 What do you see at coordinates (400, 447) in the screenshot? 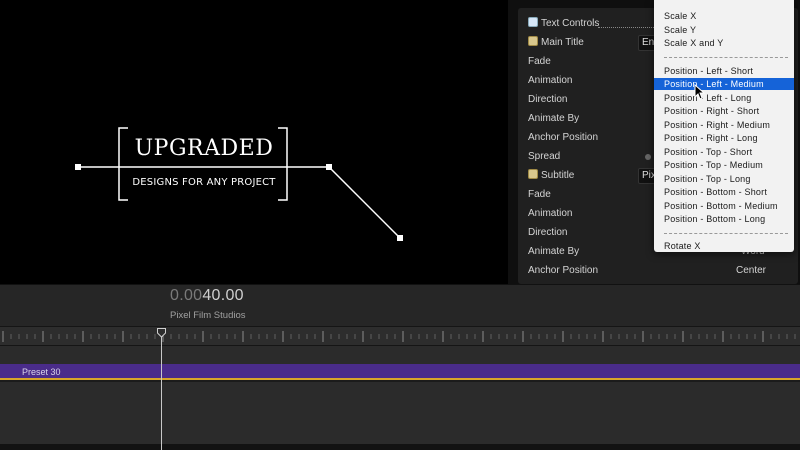
I see `timeline-footer` at bounding box center [400, 447].